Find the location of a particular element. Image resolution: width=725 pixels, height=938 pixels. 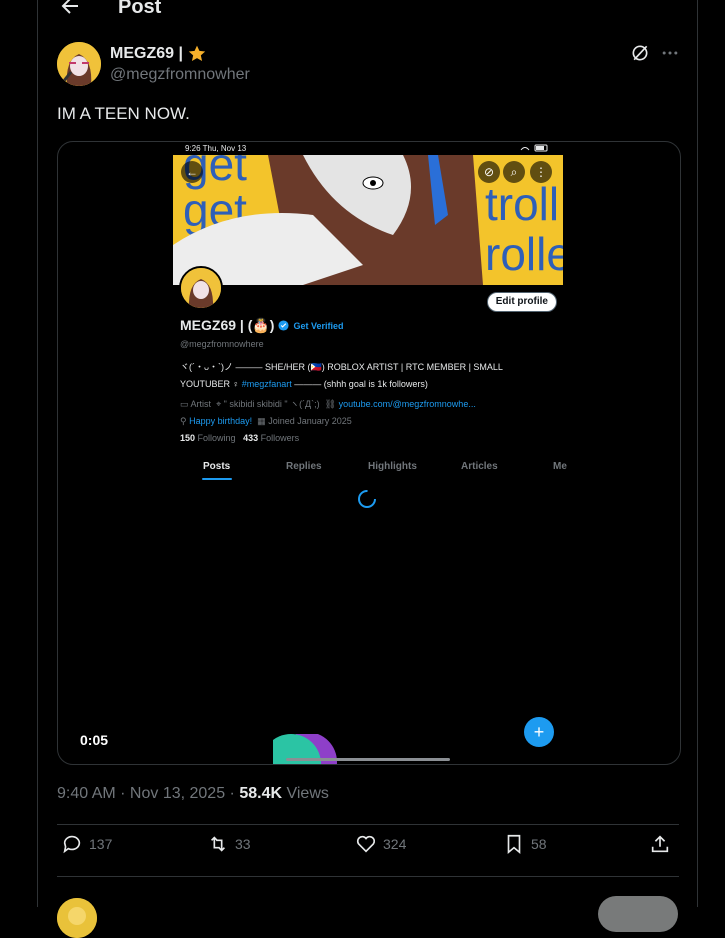

author-name-row: MEGZ69 | is located at coordinates (158, 54).